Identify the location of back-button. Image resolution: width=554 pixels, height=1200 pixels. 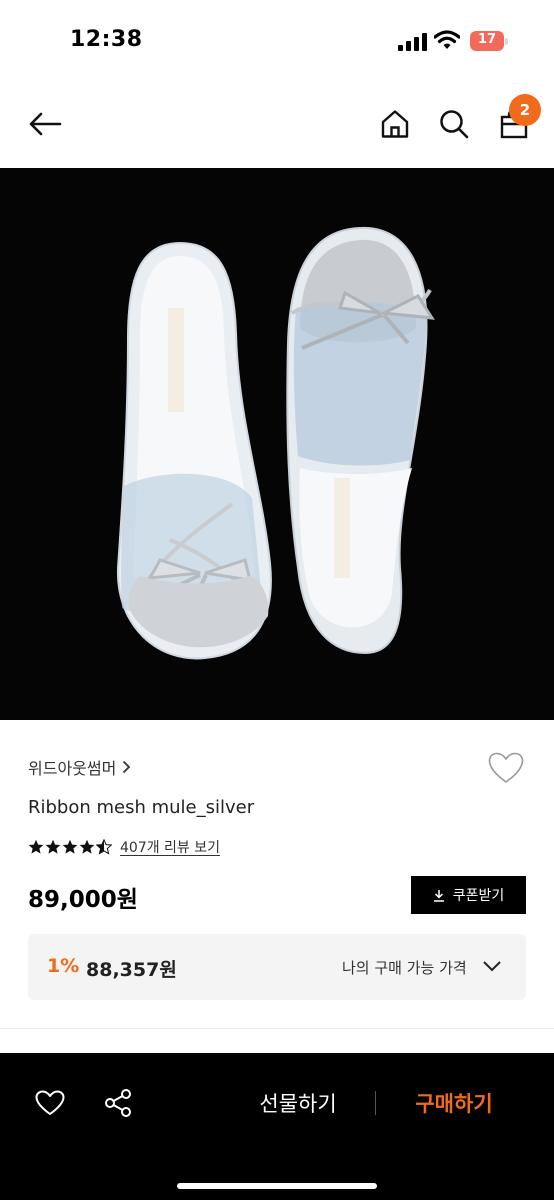
(45, 124).